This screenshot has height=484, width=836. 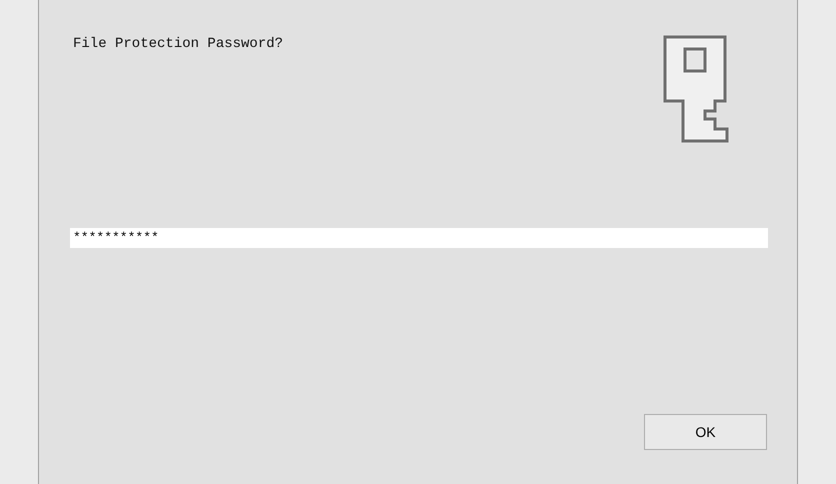 I want to click on key-icon, so click(x=697, y=90).